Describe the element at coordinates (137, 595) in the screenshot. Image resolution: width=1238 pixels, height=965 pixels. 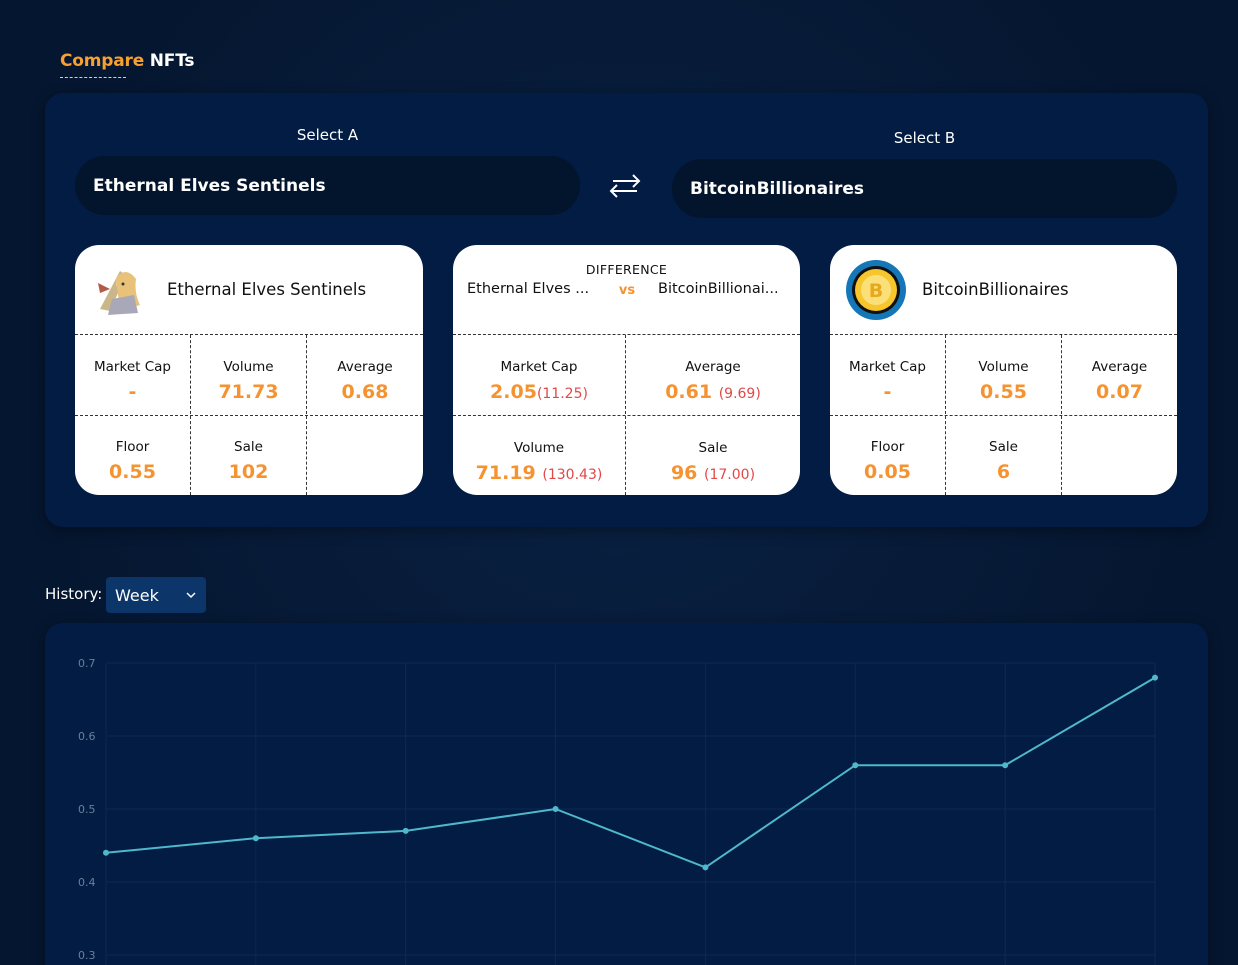
I see `history-period-value: Week` at that location.